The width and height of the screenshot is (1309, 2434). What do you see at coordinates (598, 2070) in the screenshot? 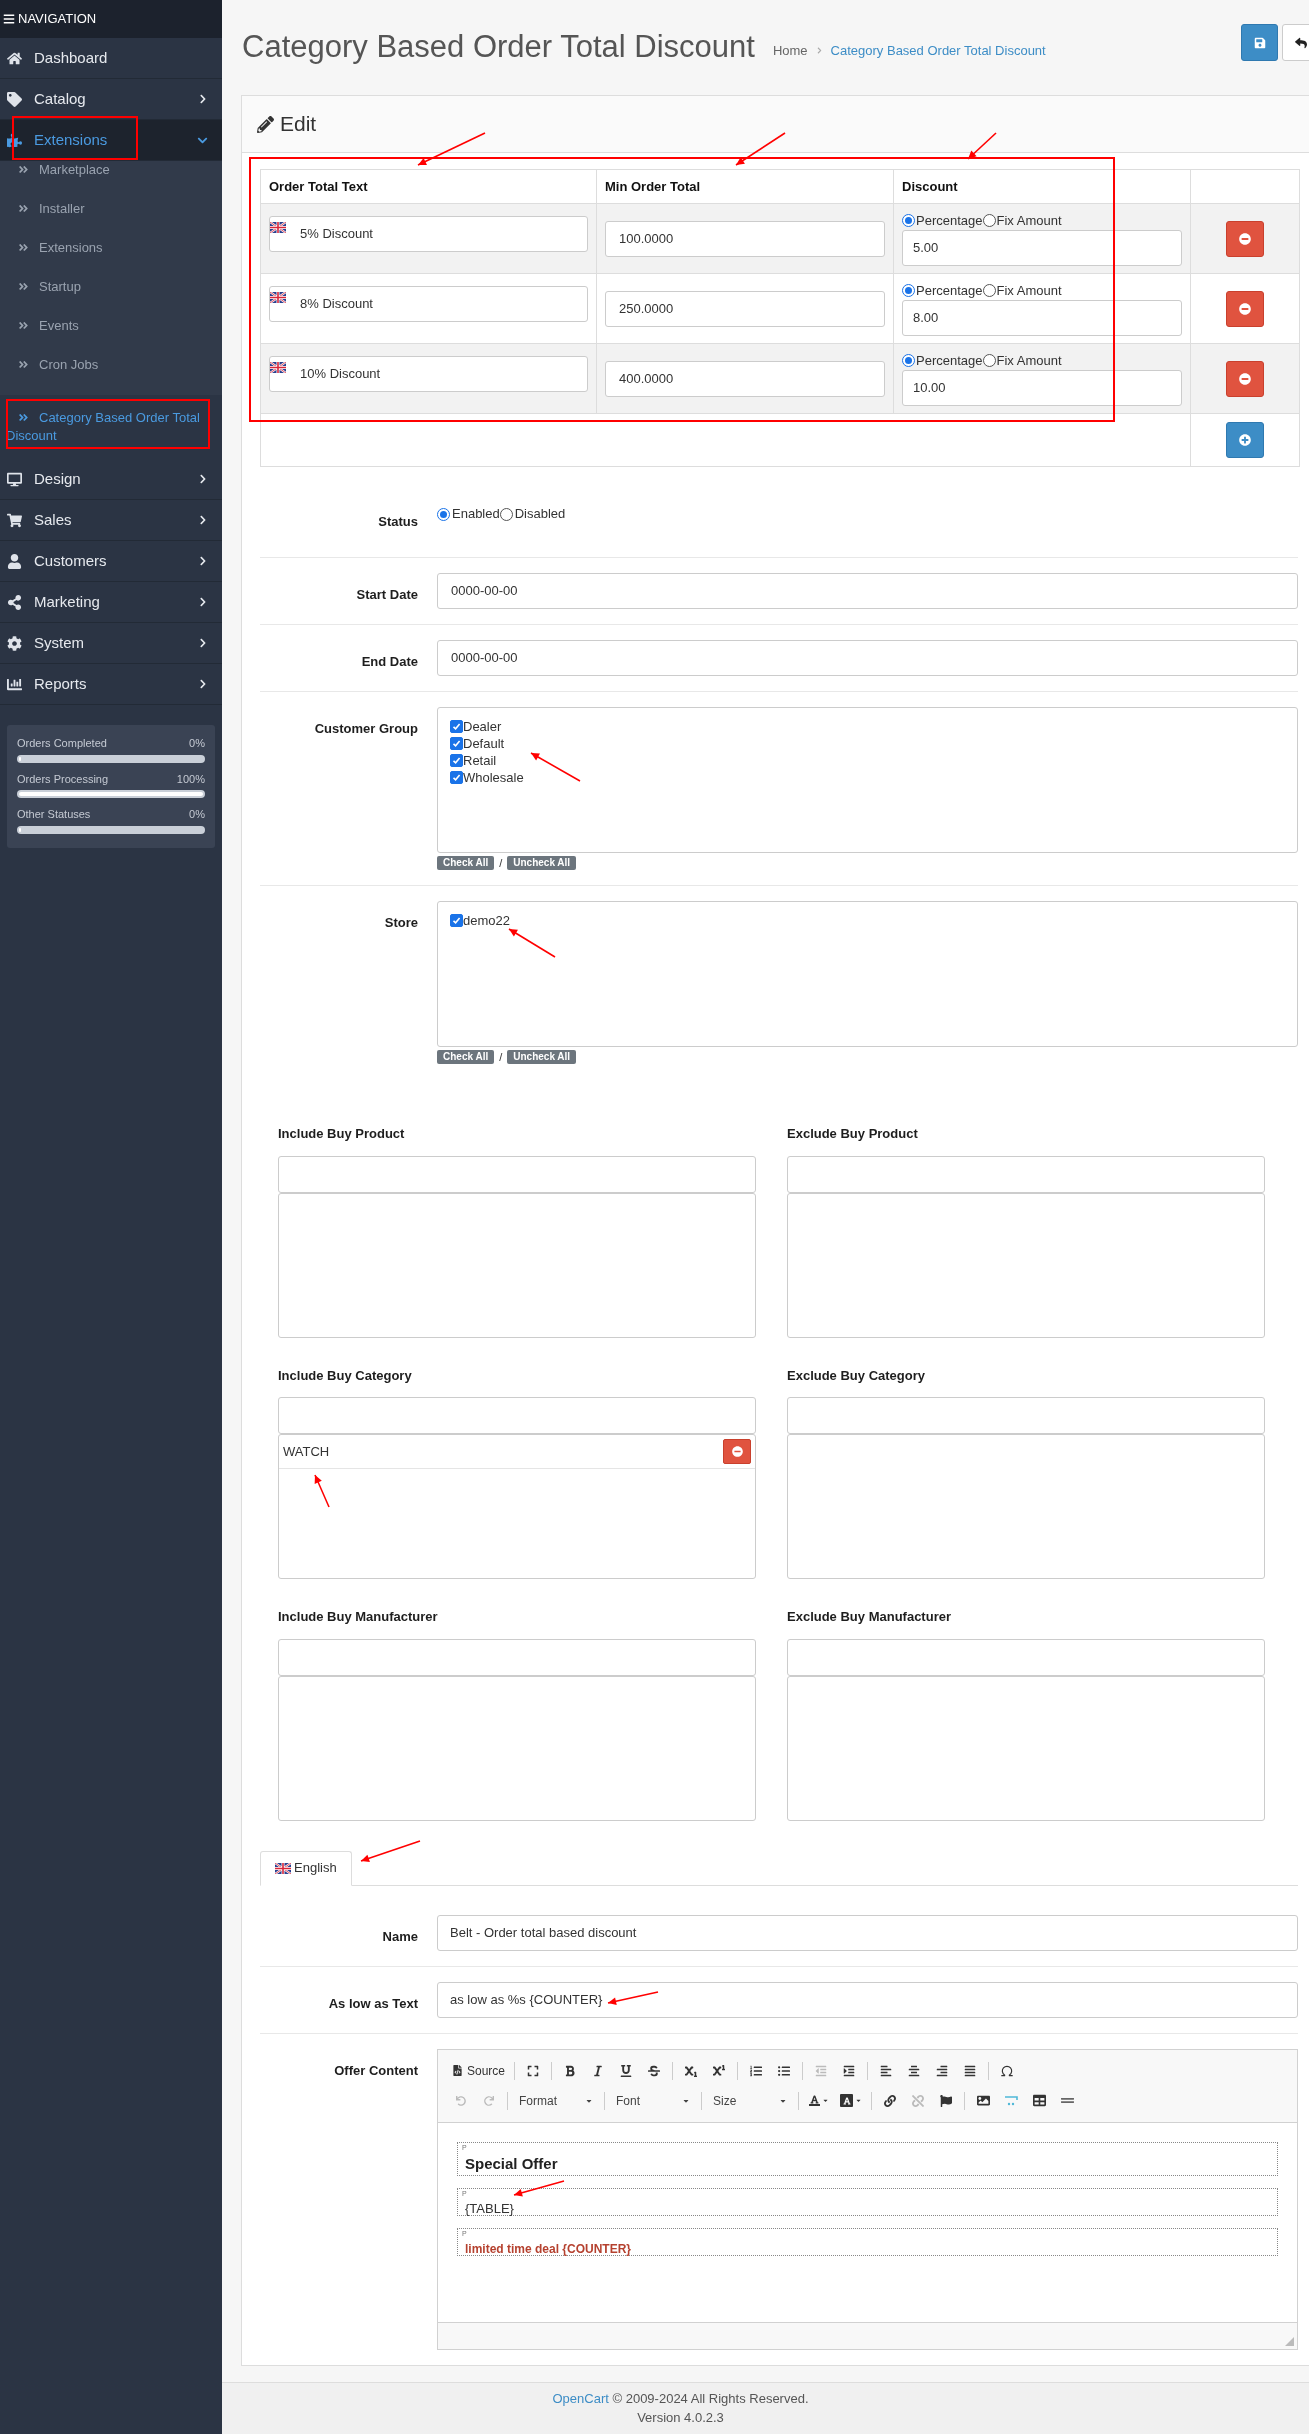
I see `italic-icon` at bounding box center [598, 2070].